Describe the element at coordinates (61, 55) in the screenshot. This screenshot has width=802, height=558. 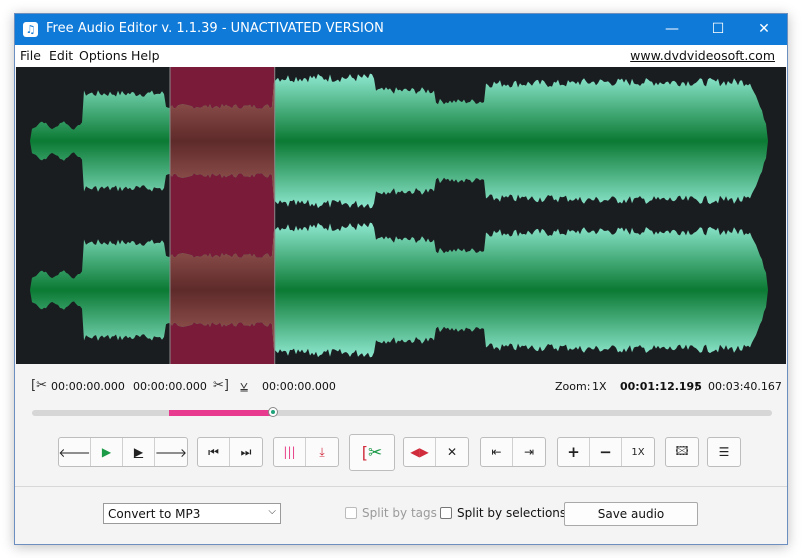
I see `menu-edit: Edit` at that location.